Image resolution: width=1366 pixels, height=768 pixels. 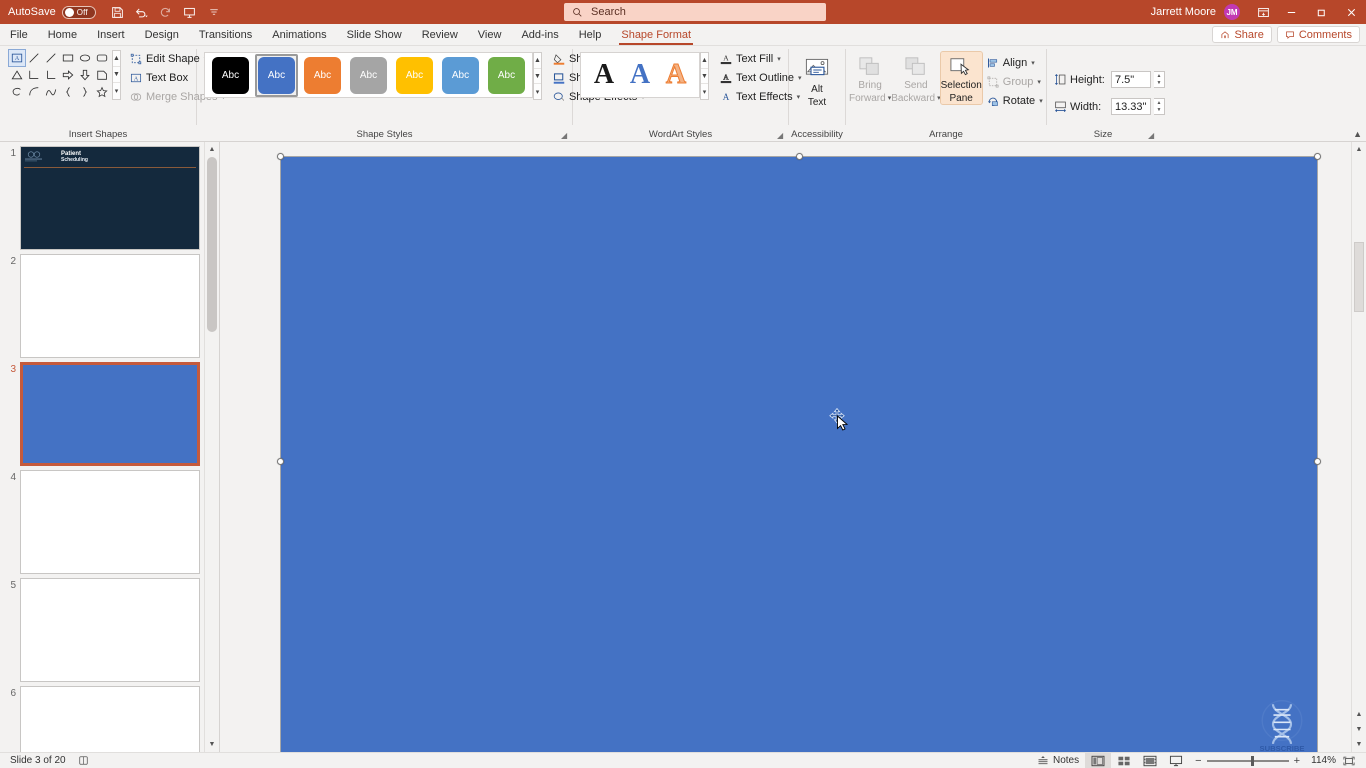 I want to click on thumbnail-scroll-thumb, so click(x=212, y=244).